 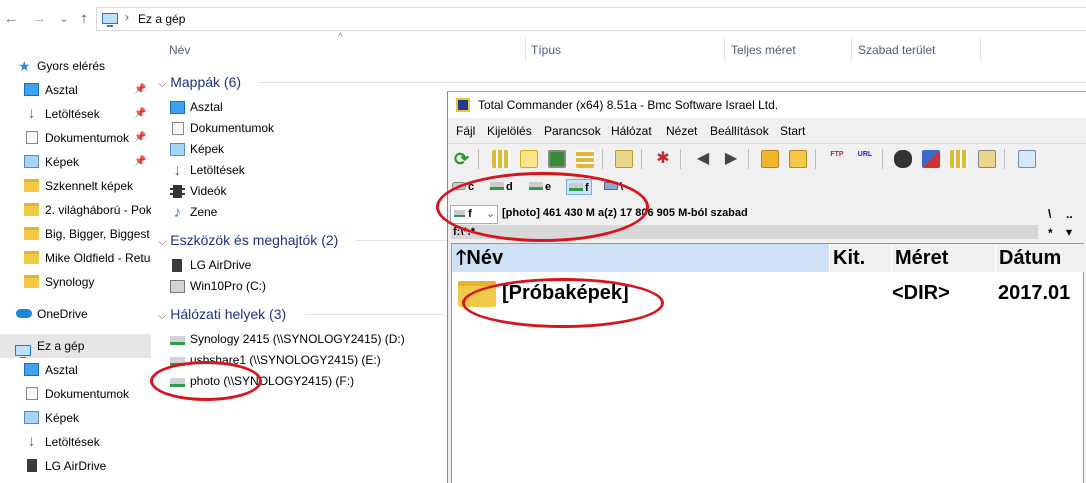 I want to click on unpack-icon, so click(x=798, y=159).